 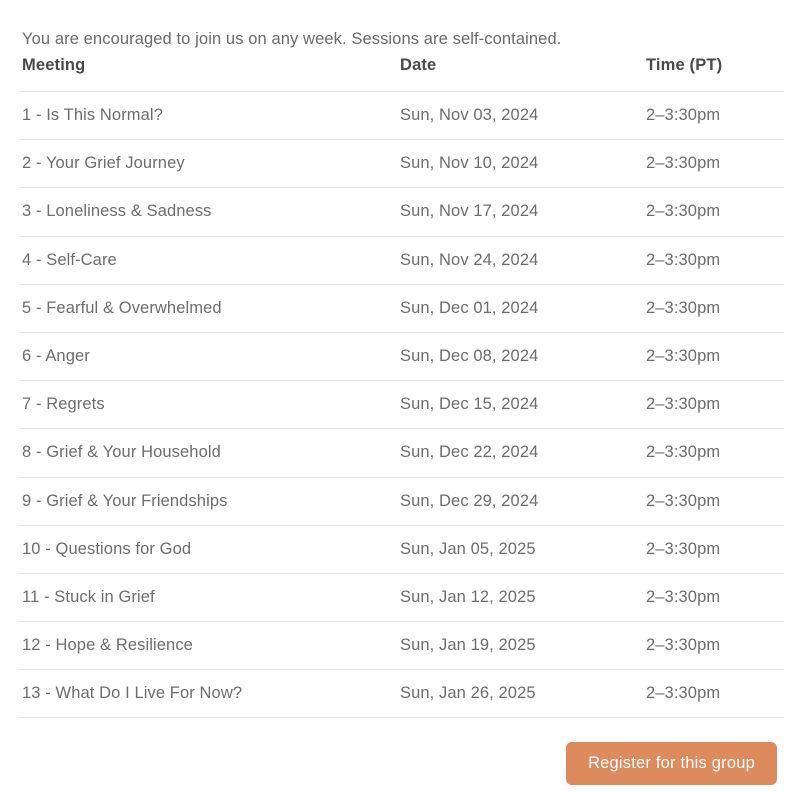 I want to click on action-row: Register for this group, so click(x=388, y=763).